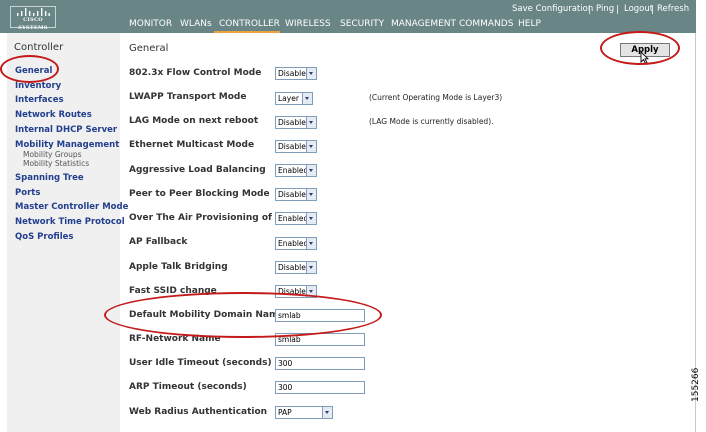 The height and width of the screenshot is (432, 706). Describe the element at coordinates (296, 73) in the screenshot. I see `select-flow-control-mode: Disabled` at that location.